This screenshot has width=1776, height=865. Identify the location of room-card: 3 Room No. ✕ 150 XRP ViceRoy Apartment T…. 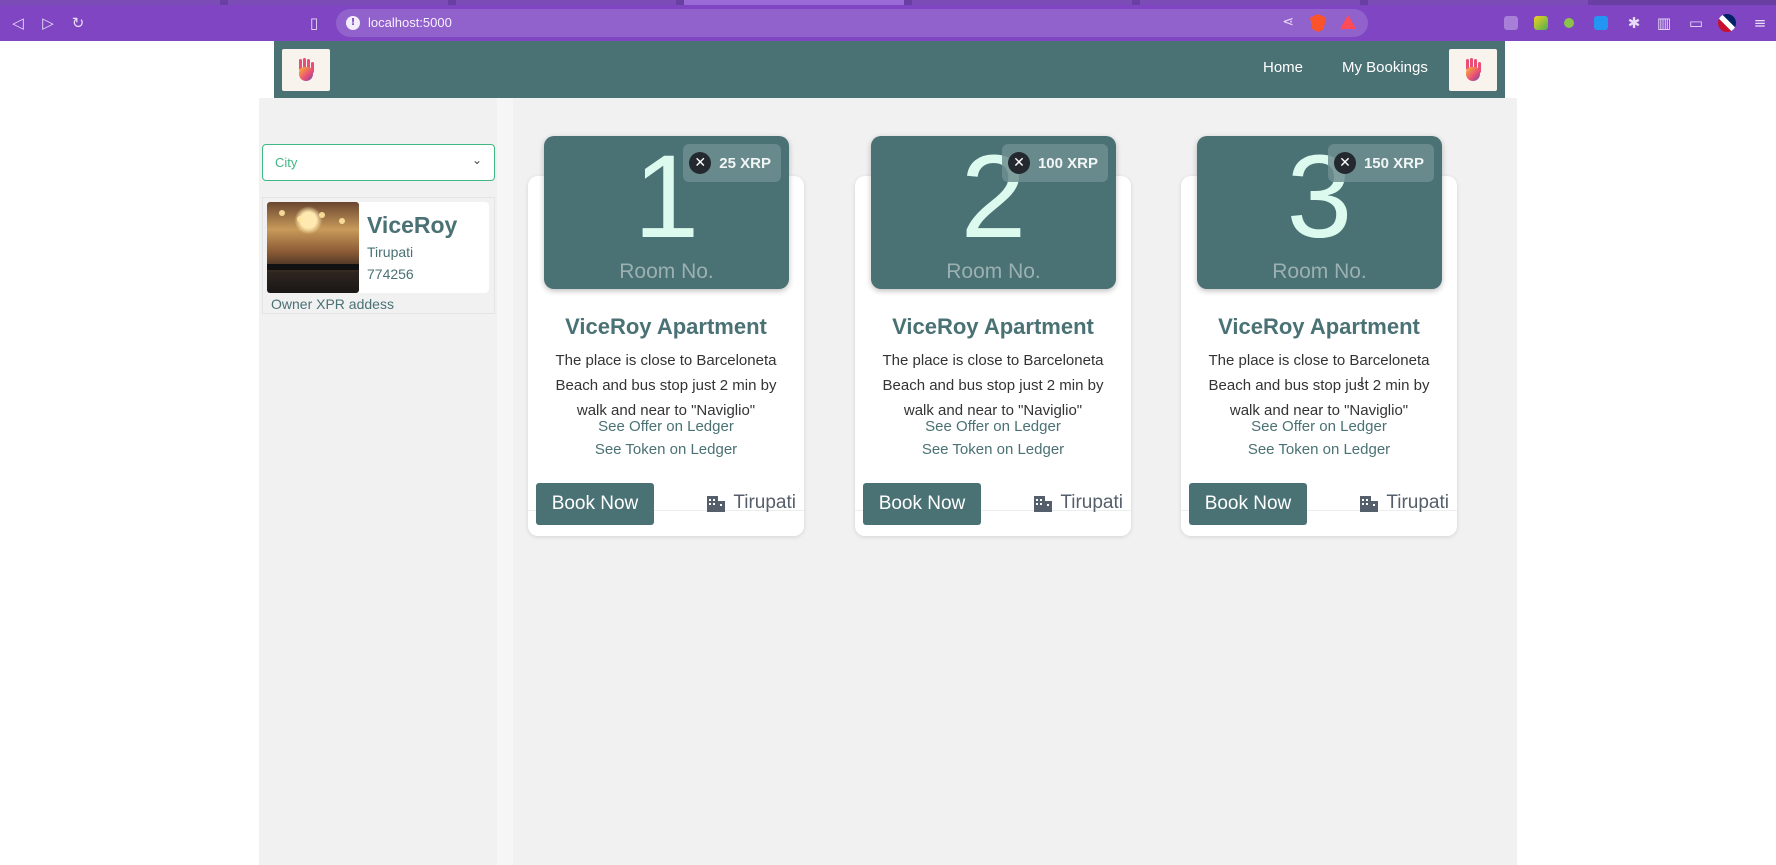
(1319, 336).